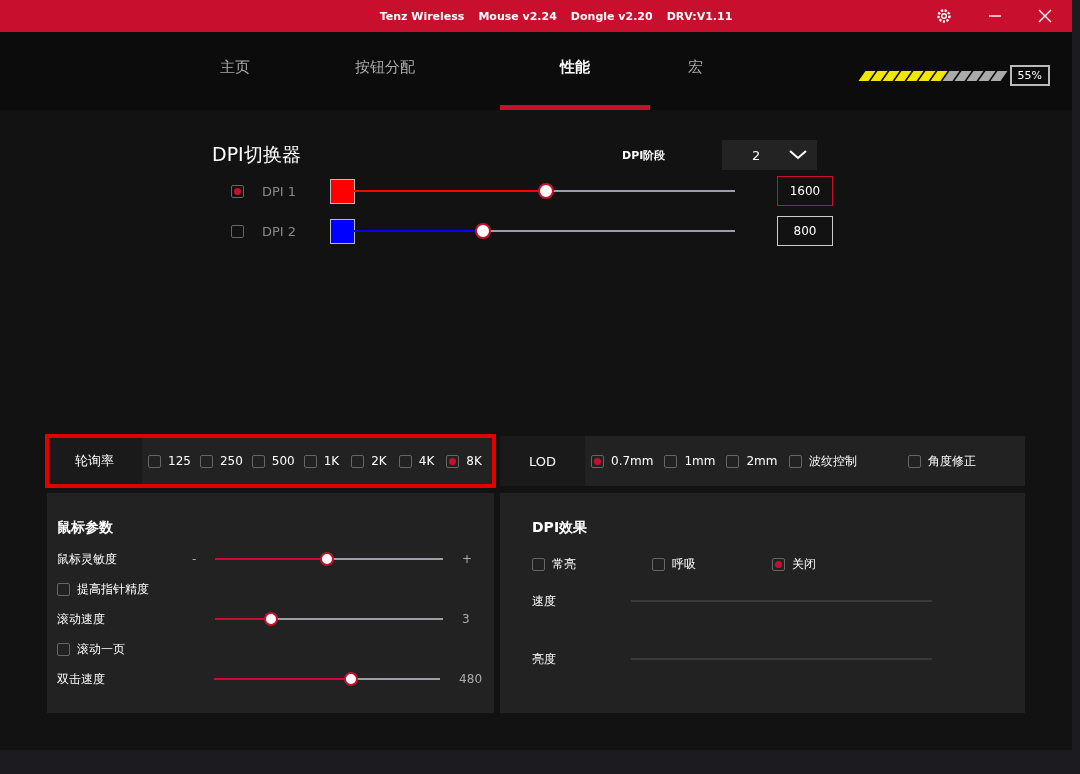  I want to click on option-label: 500, so click(283, 461).